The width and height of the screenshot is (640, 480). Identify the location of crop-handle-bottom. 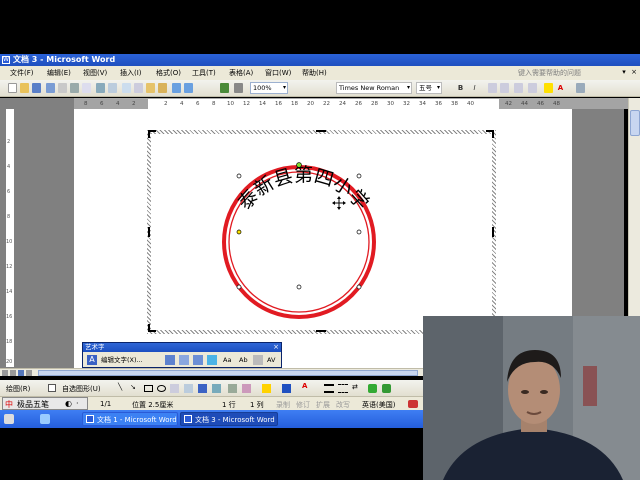
(321, 331).